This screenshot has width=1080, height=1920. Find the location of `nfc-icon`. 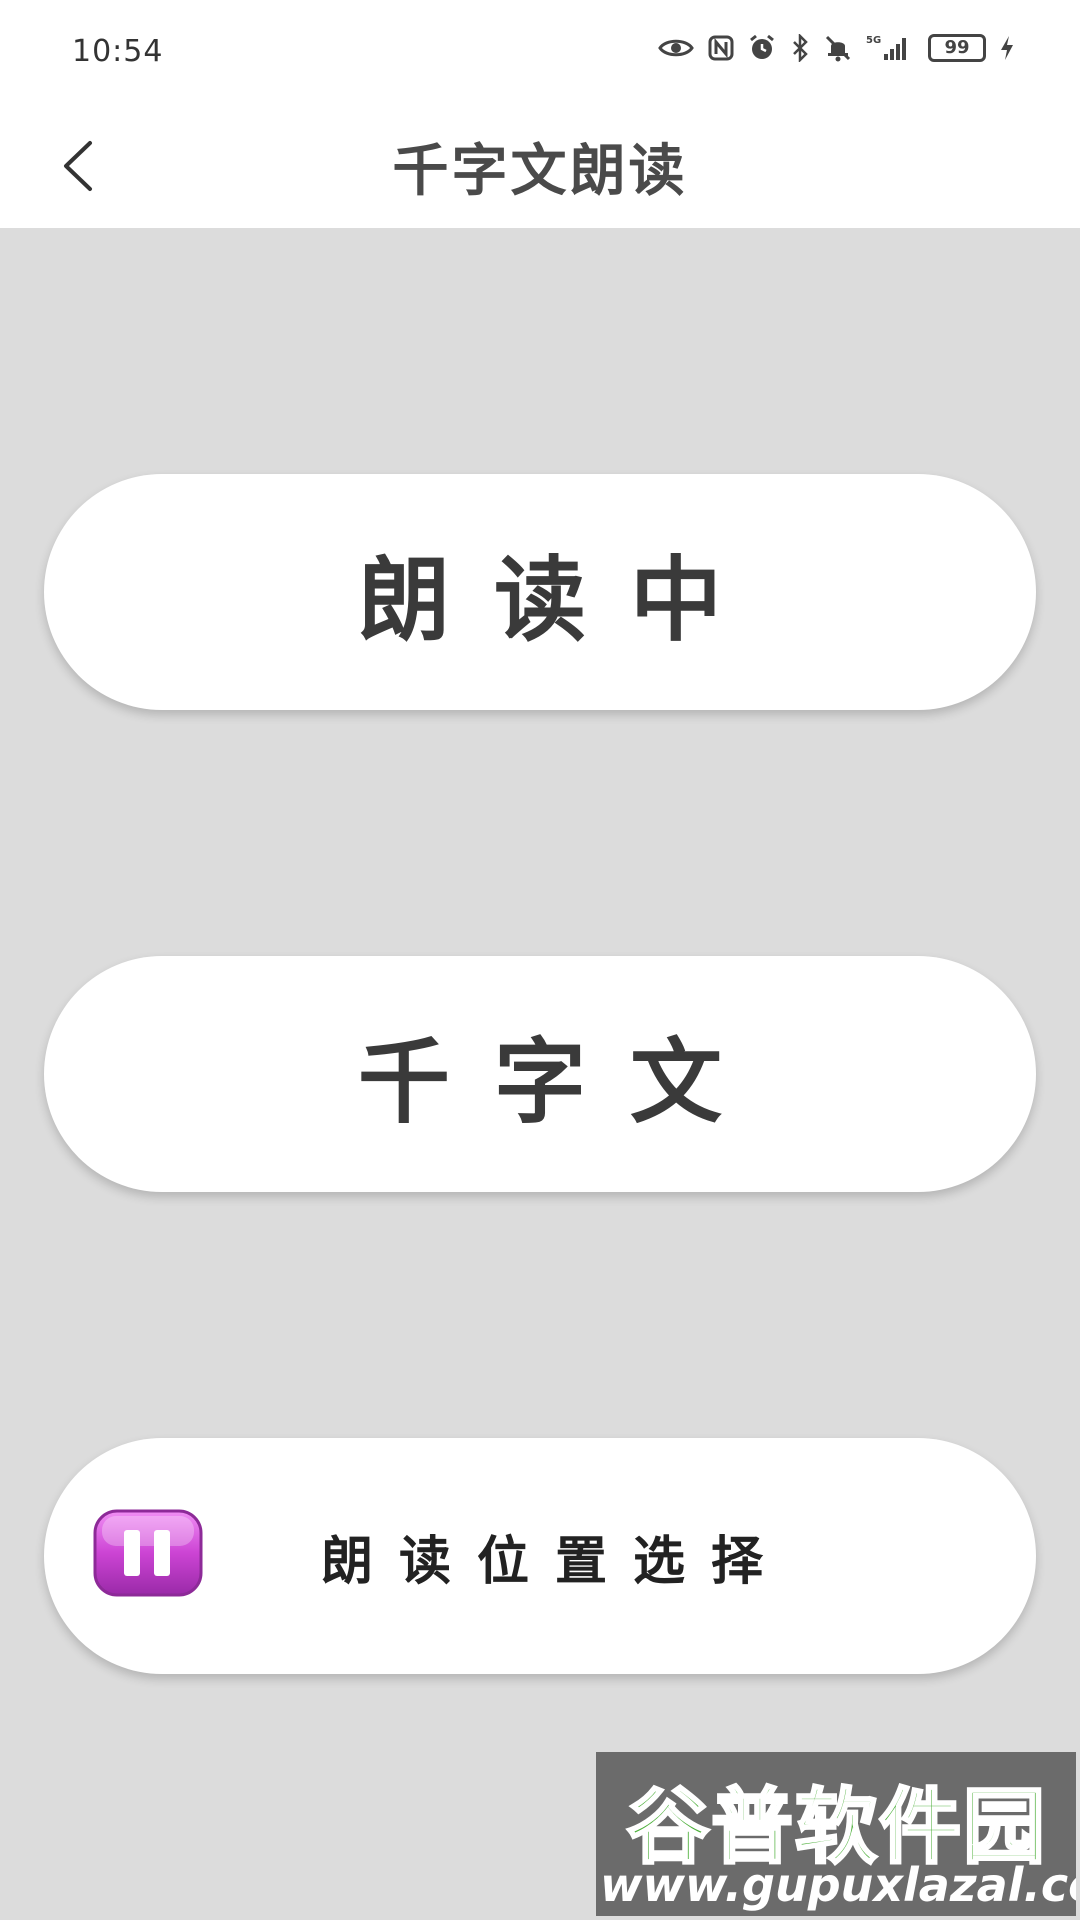

nfc-icon is located at coordinates (721, 48).